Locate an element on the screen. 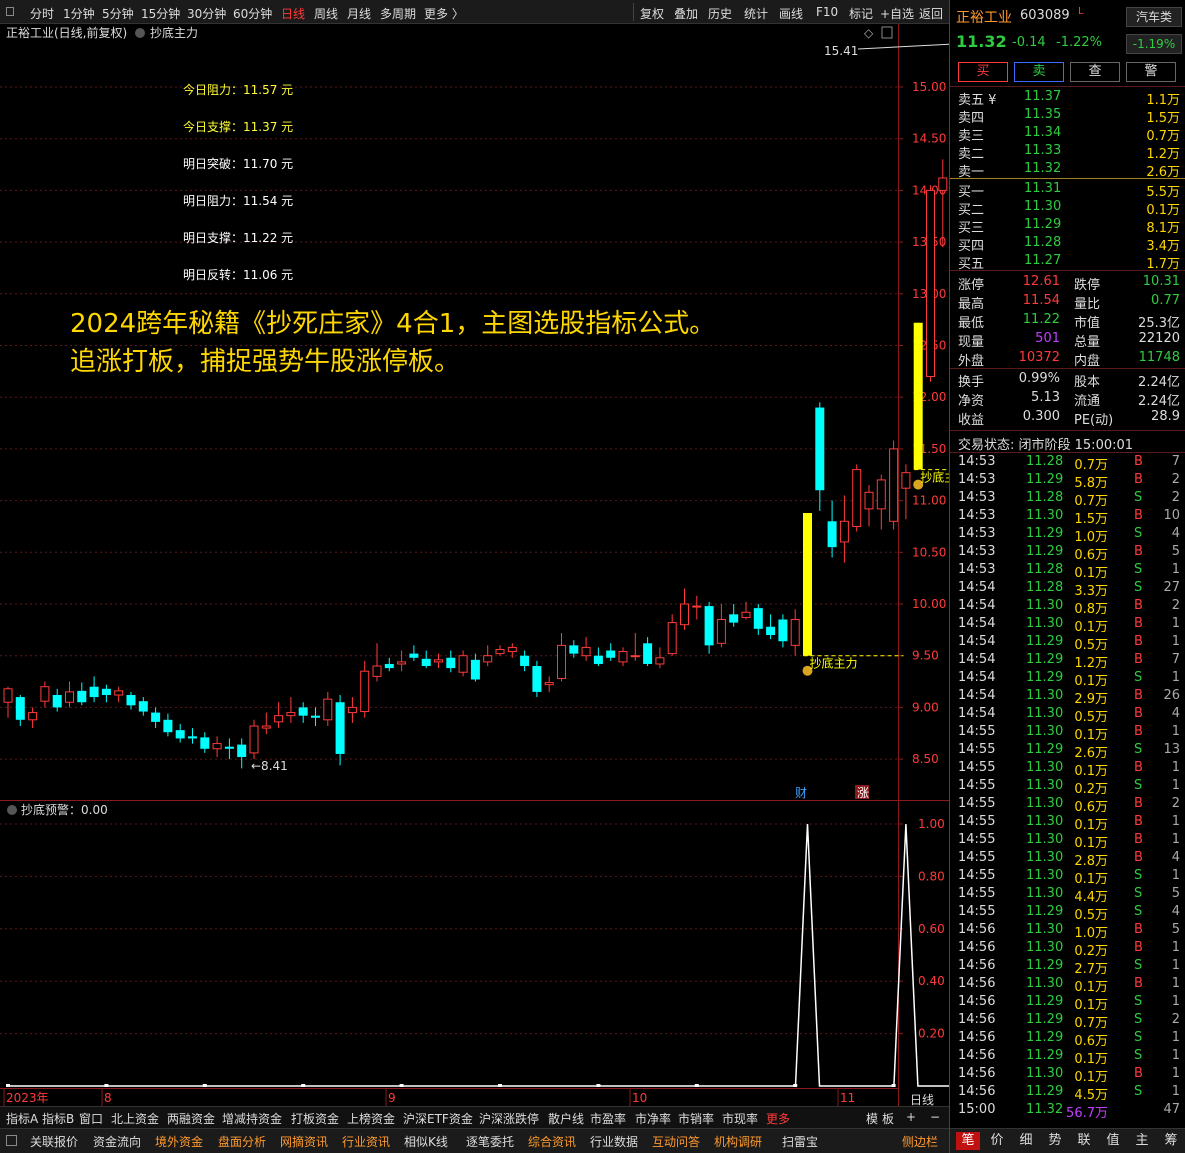 This screenshot has width=1185, height=1153. info-tab-3: 盘面分析 is located at coordinates (242, 1141).